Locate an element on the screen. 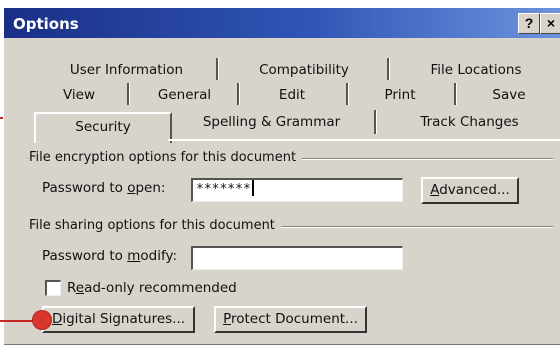 The height and width of the screenshot is (345, 560). tab-file-locations: File Locations is located at coordinates (476, 70).